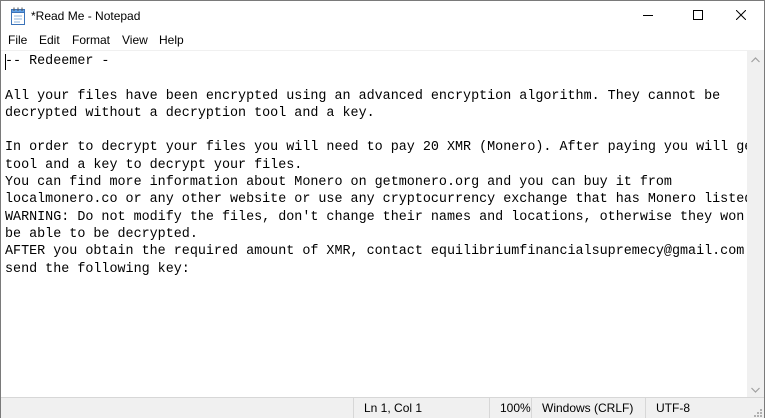 This screenshot has width=765, height=420. Describe the element at coordinates (135, 40) in the screenshot. I see `menu-view: View` at that location.